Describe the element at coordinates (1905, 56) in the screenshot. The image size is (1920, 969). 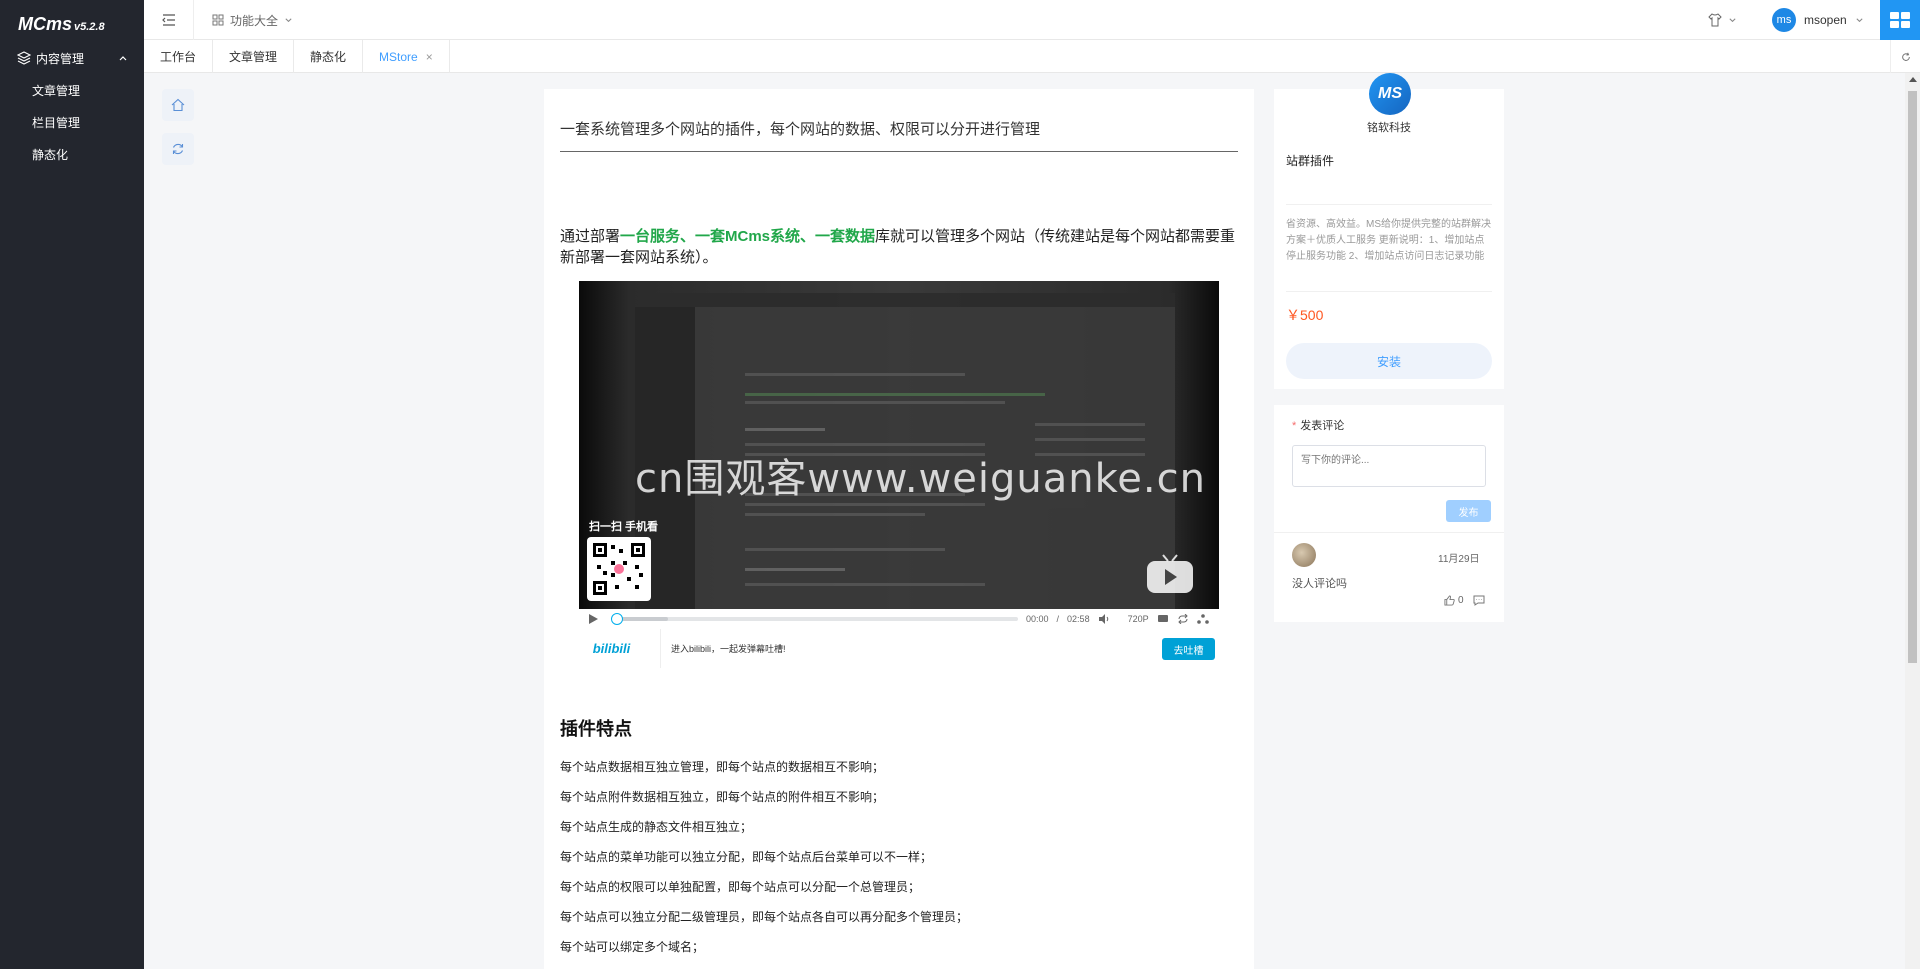
I see `tab-refresh-button` at that location.